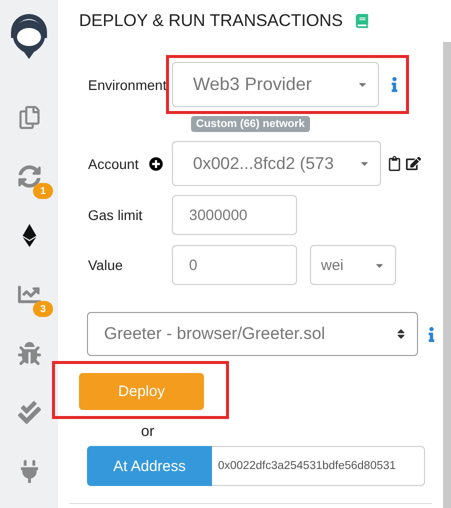 The image size is (451, 508). I want to click on account-select: 0x002...8fcd2 (573, so click(276, 163).